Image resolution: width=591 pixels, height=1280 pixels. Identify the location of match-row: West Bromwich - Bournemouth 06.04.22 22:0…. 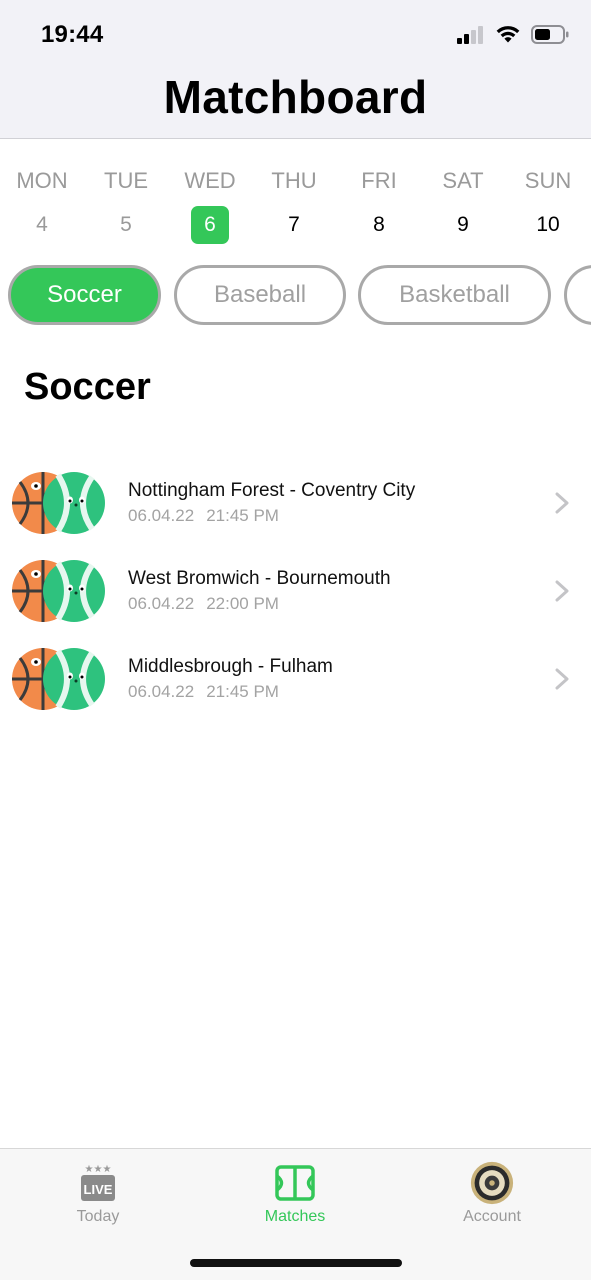
(295, 588).